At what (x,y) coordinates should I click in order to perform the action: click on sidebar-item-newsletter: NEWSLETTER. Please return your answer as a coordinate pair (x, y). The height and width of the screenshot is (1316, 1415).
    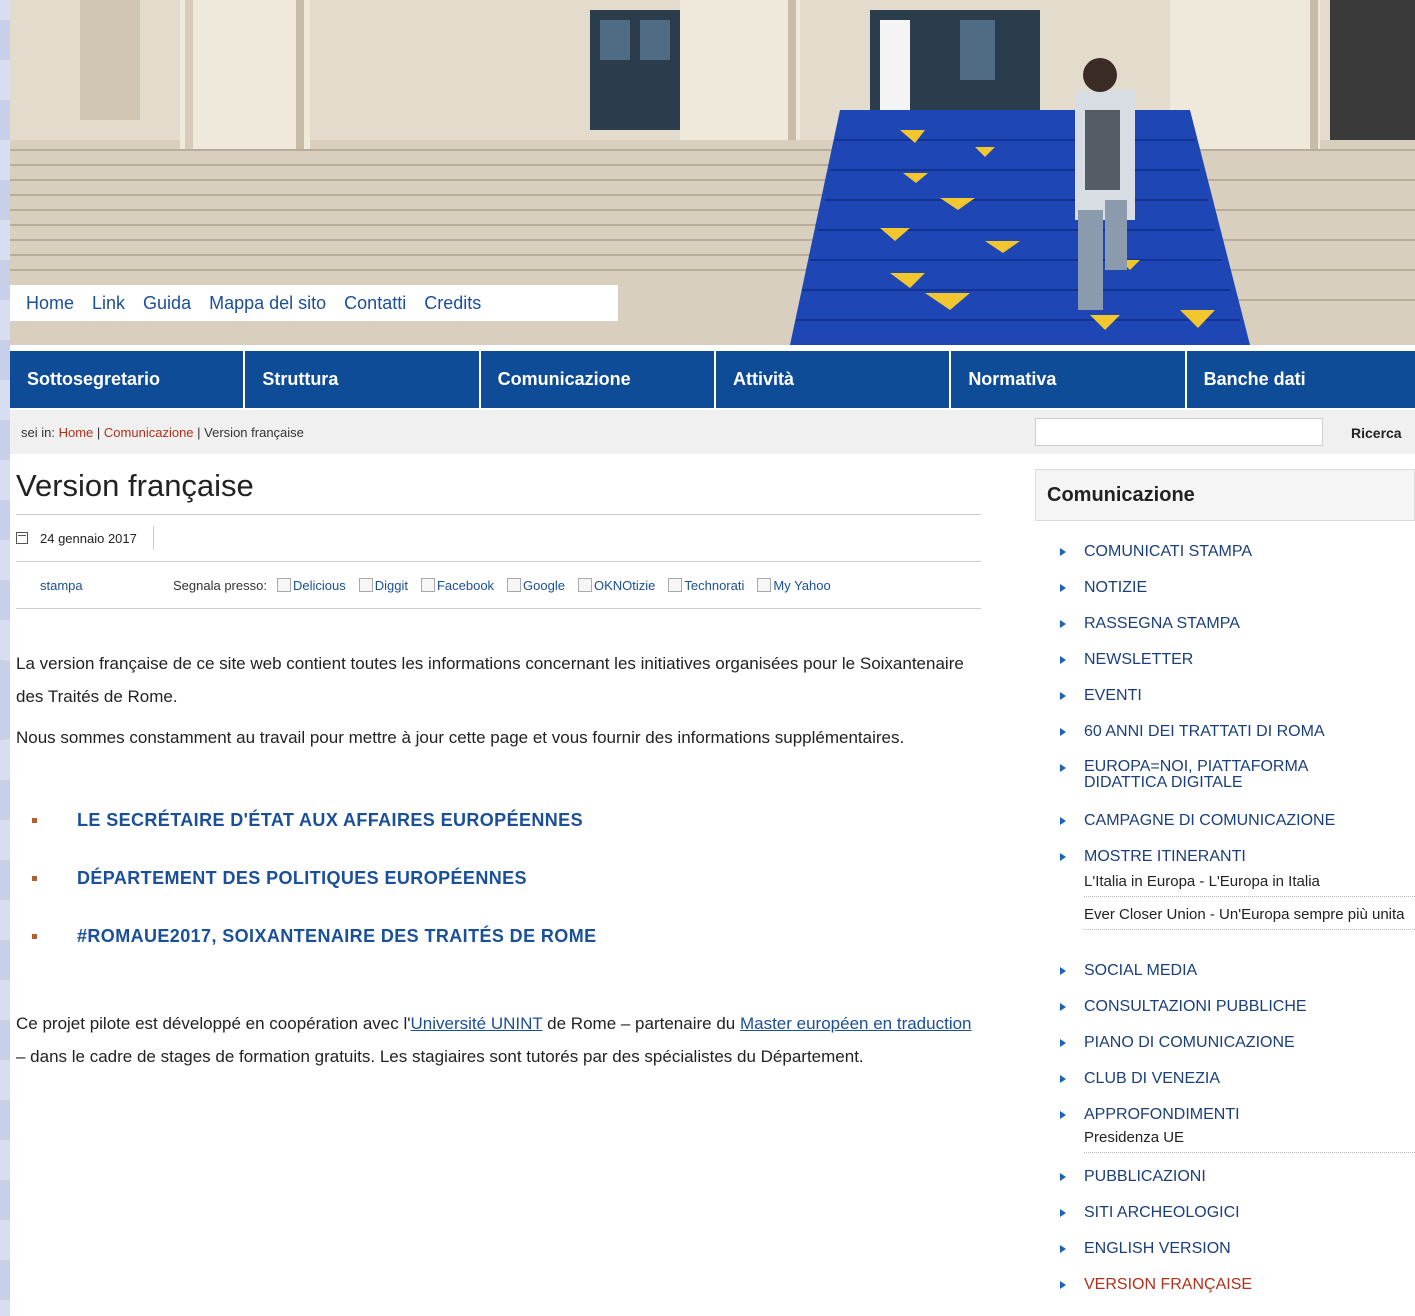
    Looking at the image, I should click on (1225, 669).